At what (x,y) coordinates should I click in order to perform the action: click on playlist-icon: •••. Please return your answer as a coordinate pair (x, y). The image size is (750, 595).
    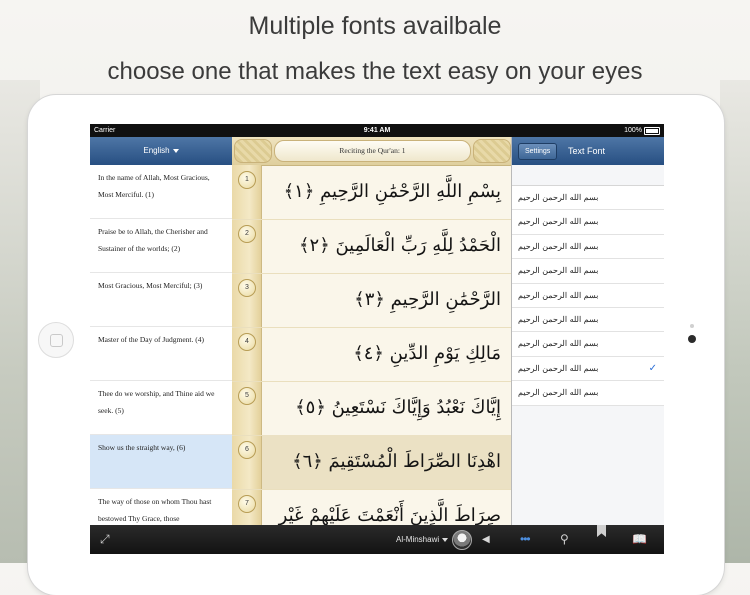
    Looking at the image, I should click on (525, 539).